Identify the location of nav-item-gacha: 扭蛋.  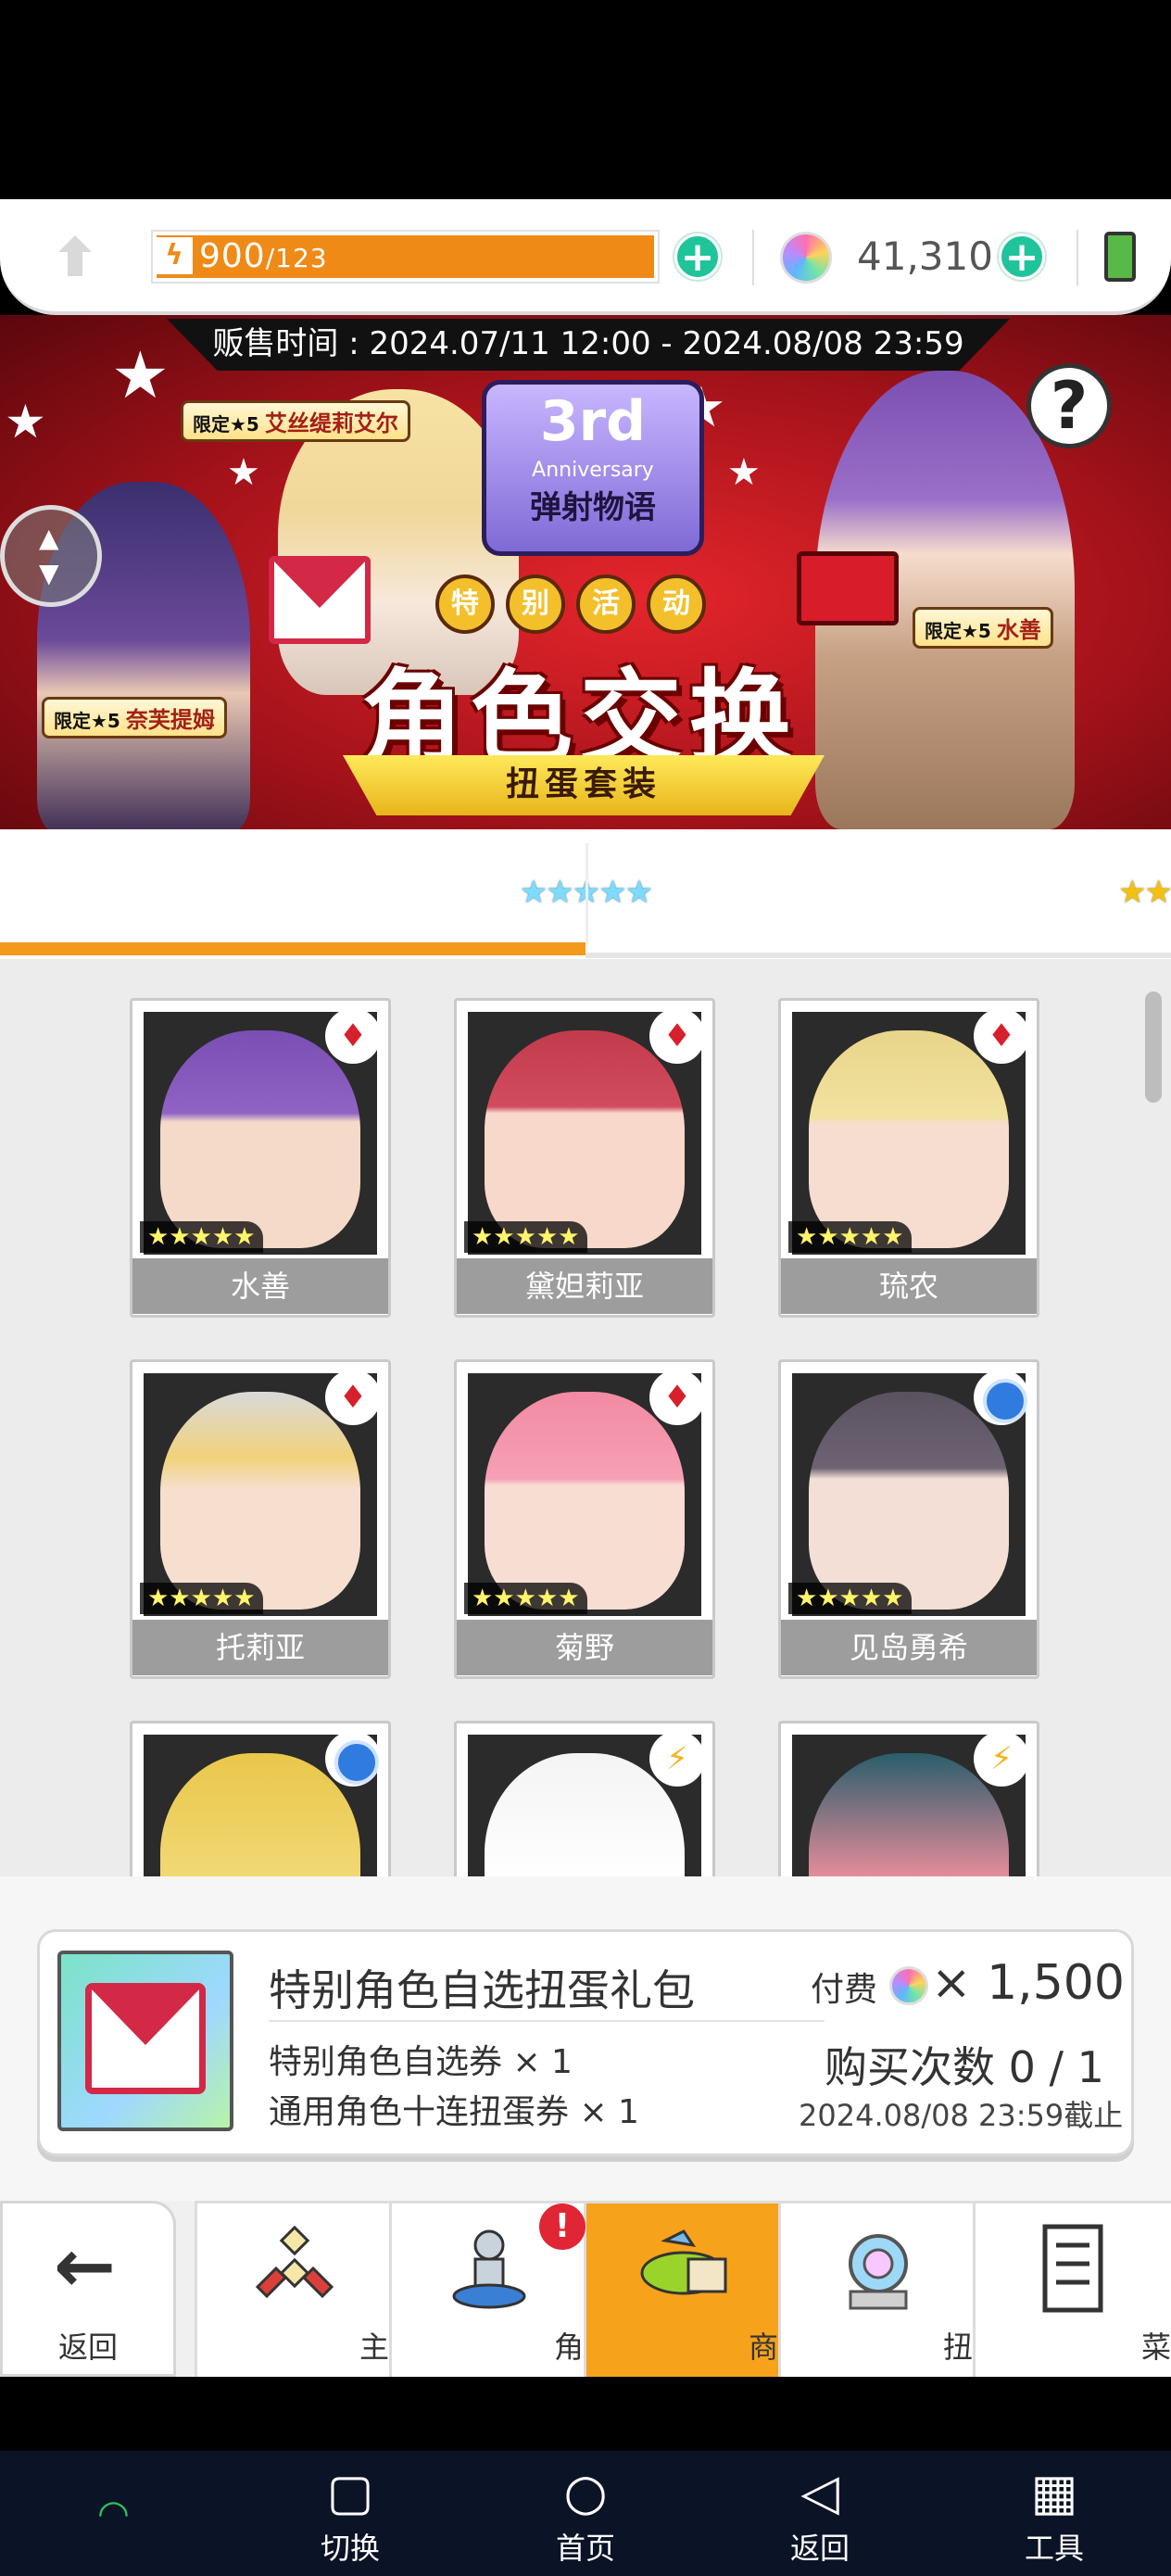
(890, 2289).